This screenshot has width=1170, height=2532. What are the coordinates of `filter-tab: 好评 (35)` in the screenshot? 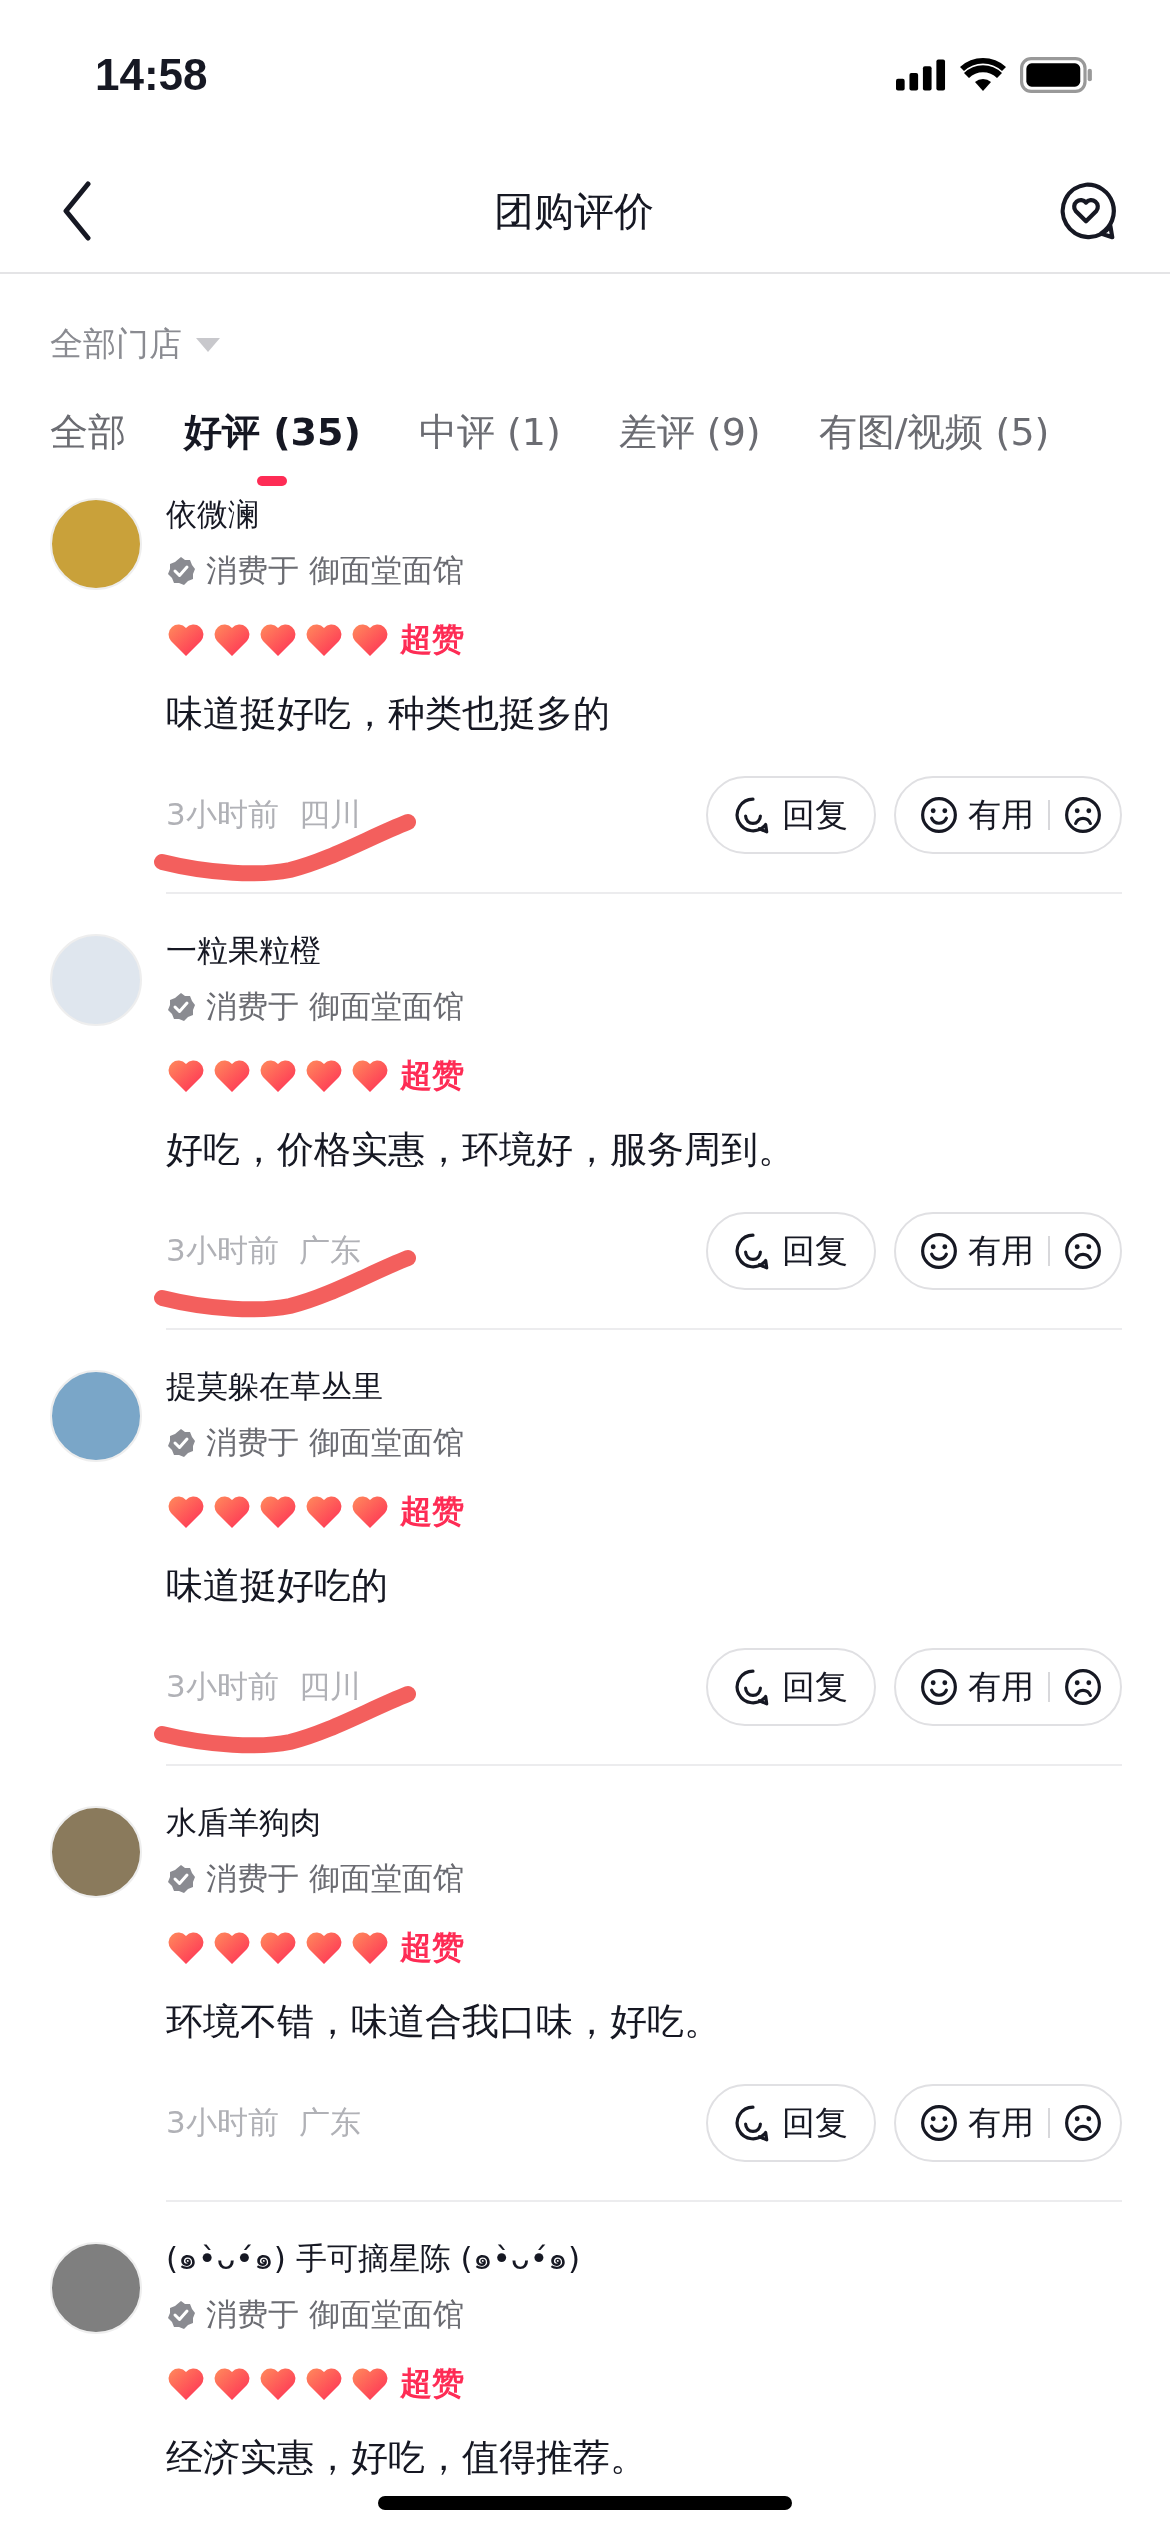 It's located at (272, 446).